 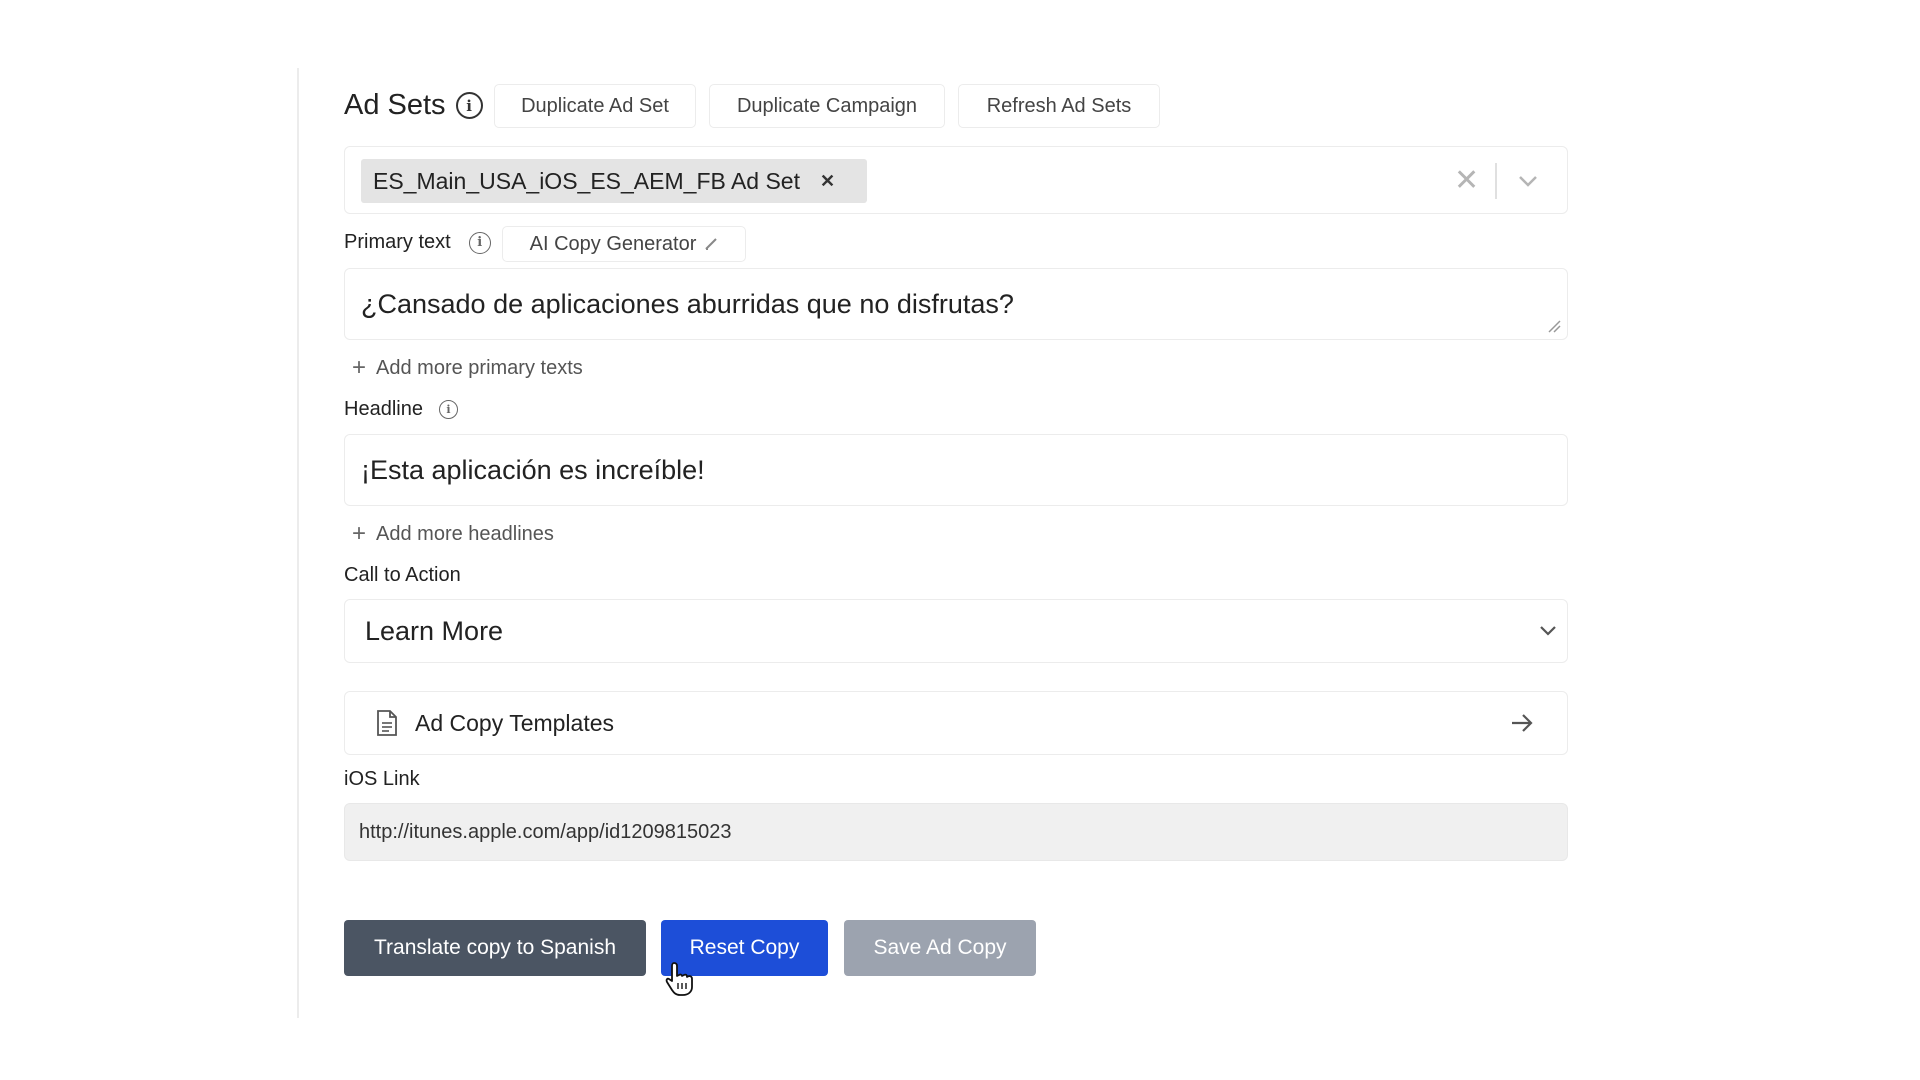 What do you see at coordinates (515, 722) in the screenshot?
I see `ad-copy-templates-label: Ad Copy Templates` at bounding box center [515, 722].